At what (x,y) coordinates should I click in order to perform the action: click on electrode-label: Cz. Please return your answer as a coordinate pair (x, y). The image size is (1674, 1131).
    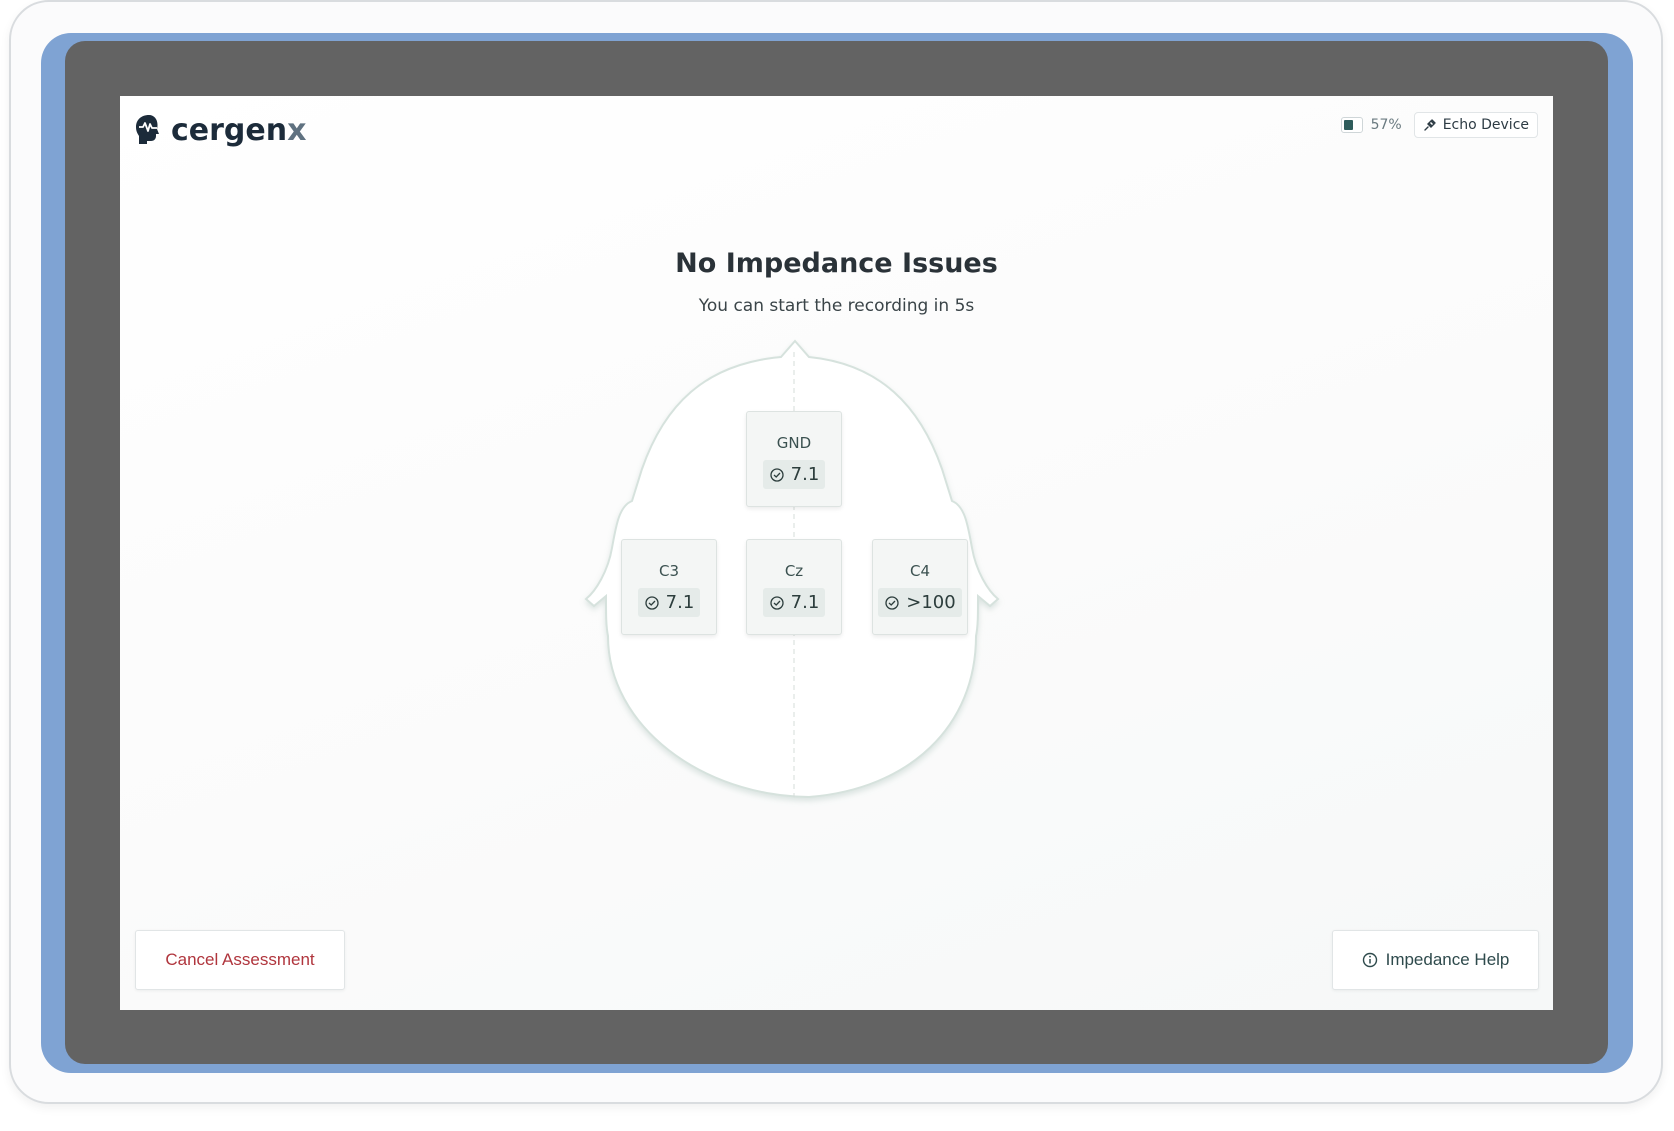
    Looking at the image, I should click on (794, 571).